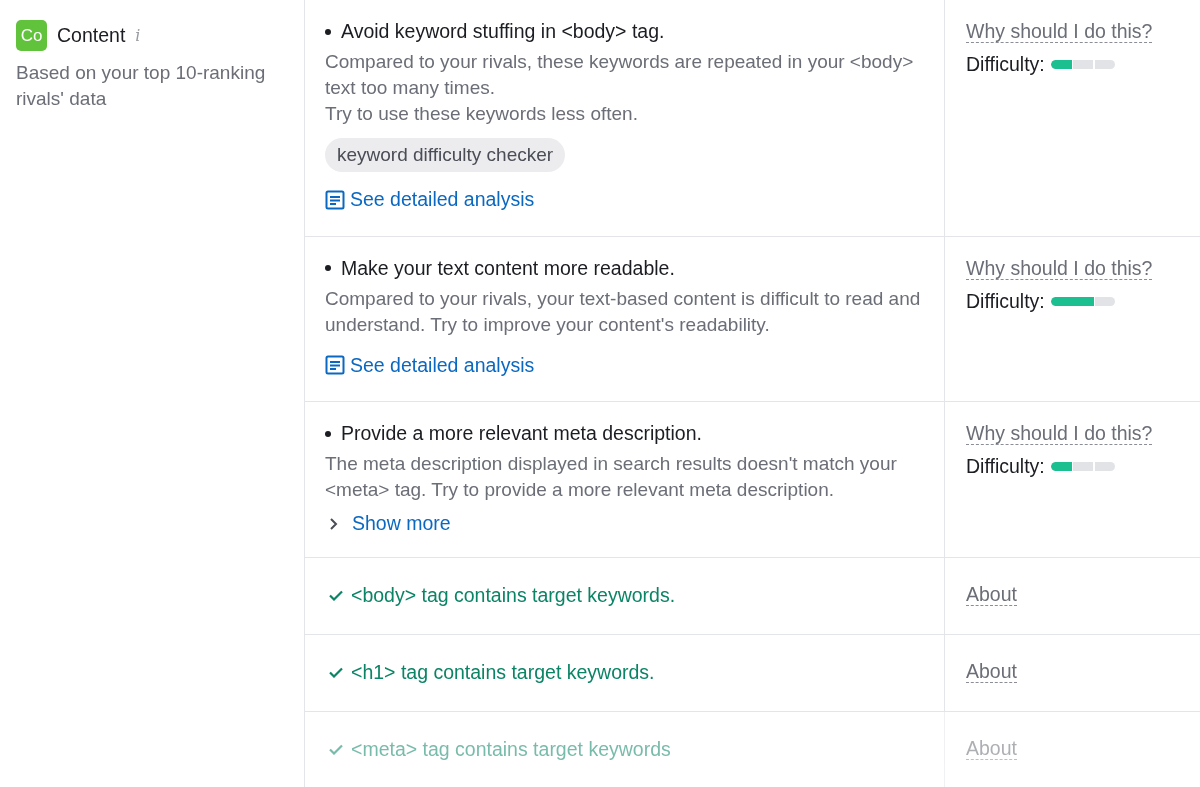 The image size is (1200, 787). What do you see at coordinates (623, 311) in the screenshot?
I see `issue-description: Compared to your rivals, your text-based content is difficult to read and understand. Try to improve your content's readability.` at bounding box center [623, 311].